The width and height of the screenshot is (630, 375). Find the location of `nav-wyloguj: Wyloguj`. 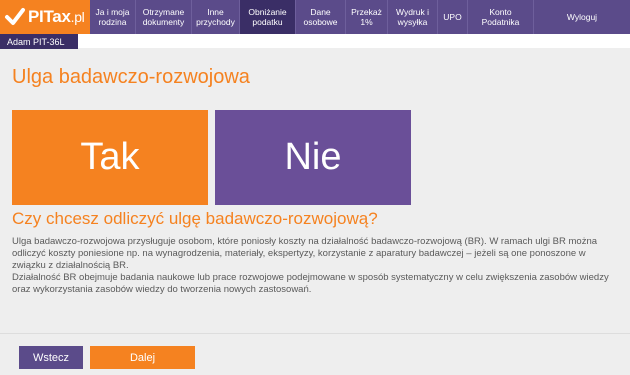

nav-wyloguj: Wyloguj is located at coordinates (582, 17).